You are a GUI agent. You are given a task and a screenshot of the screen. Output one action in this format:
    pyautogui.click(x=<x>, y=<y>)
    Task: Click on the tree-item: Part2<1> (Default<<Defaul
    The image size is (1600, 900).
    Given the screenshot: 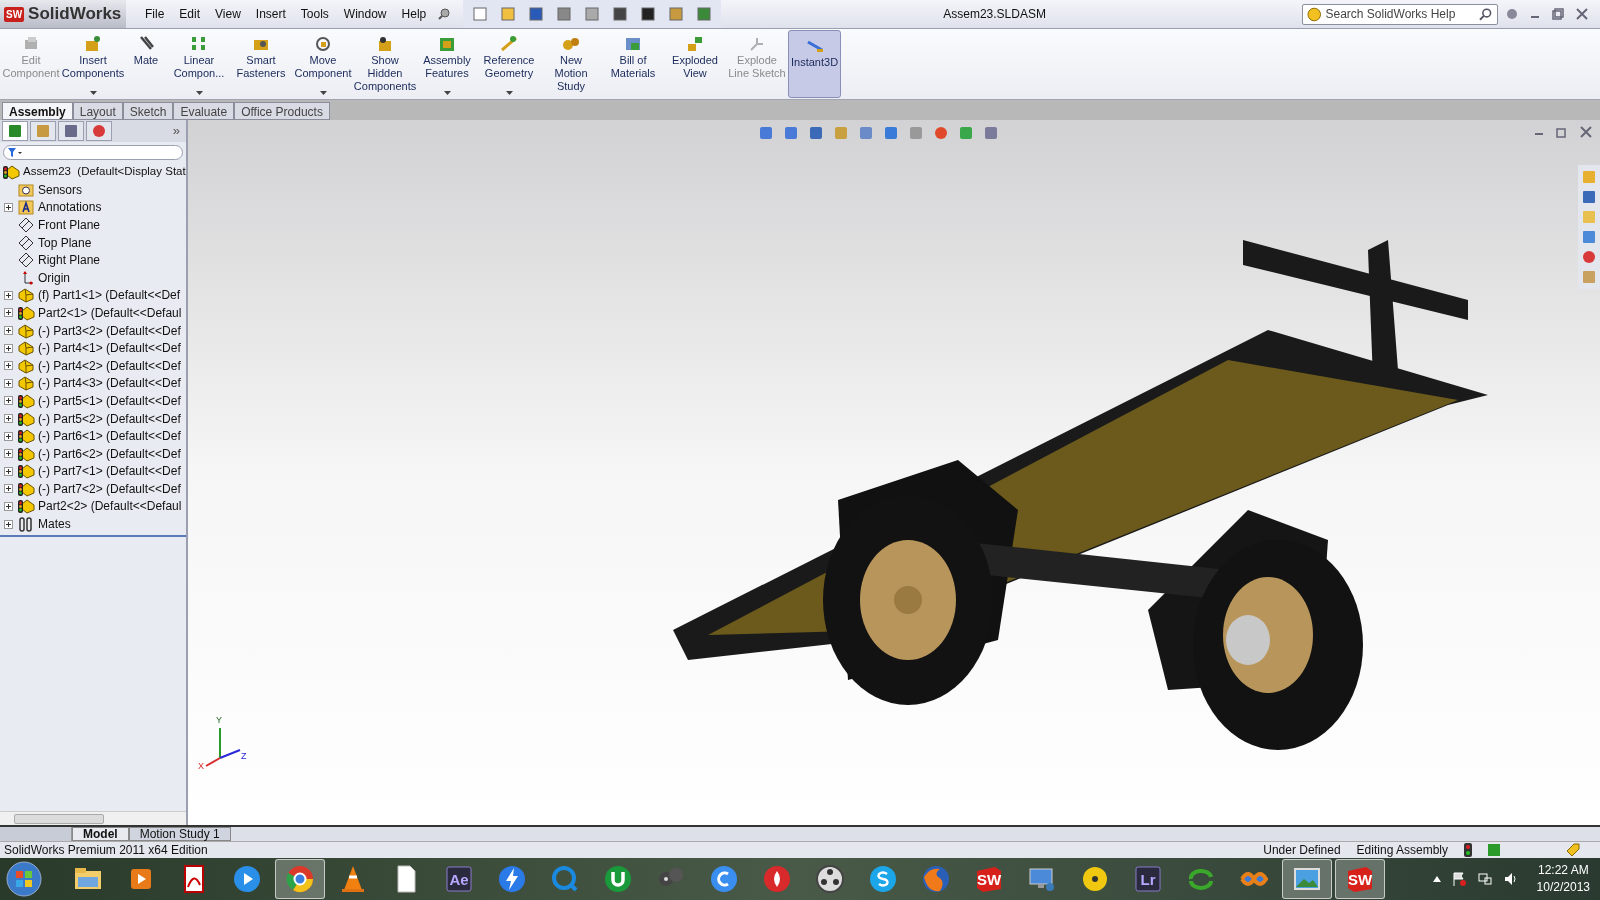 What is the action you would take?
    pyautogui.click(x=110, y=312)
    